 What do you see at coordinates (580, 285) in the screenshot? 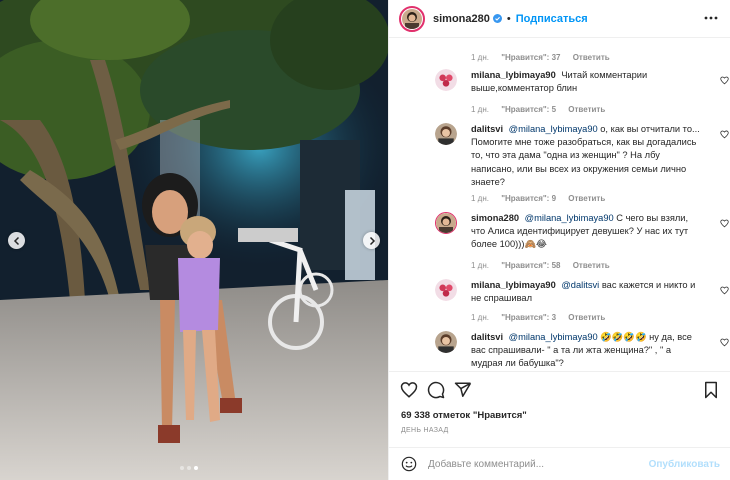
I see `comment-mention: @dalitsvi` at bounding box center [580, 285].